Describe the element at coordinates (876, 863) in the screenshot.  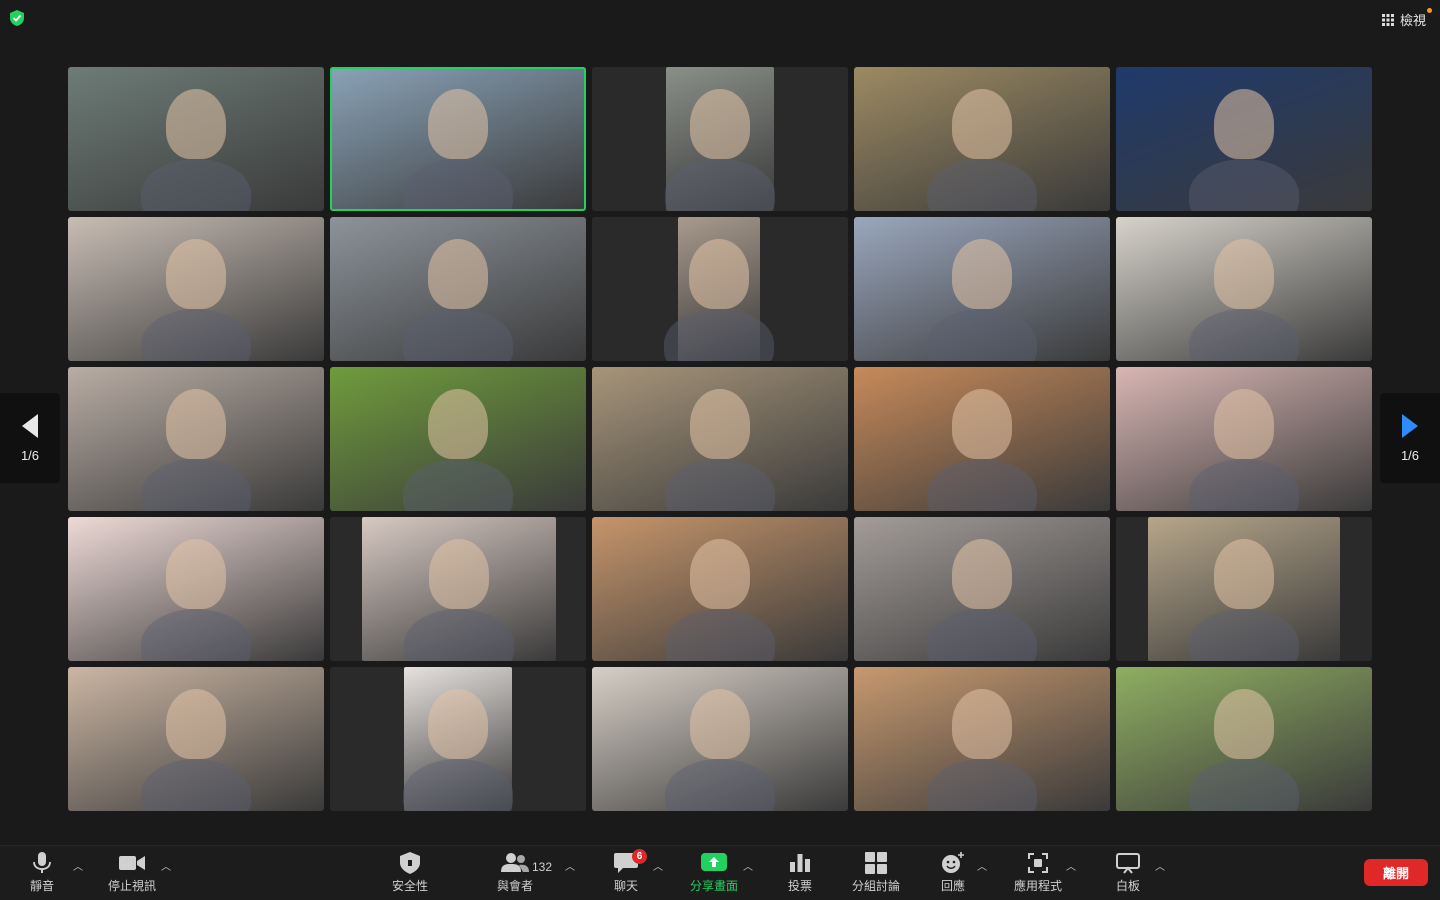
I see `breakout-rooms-icon` at that location.